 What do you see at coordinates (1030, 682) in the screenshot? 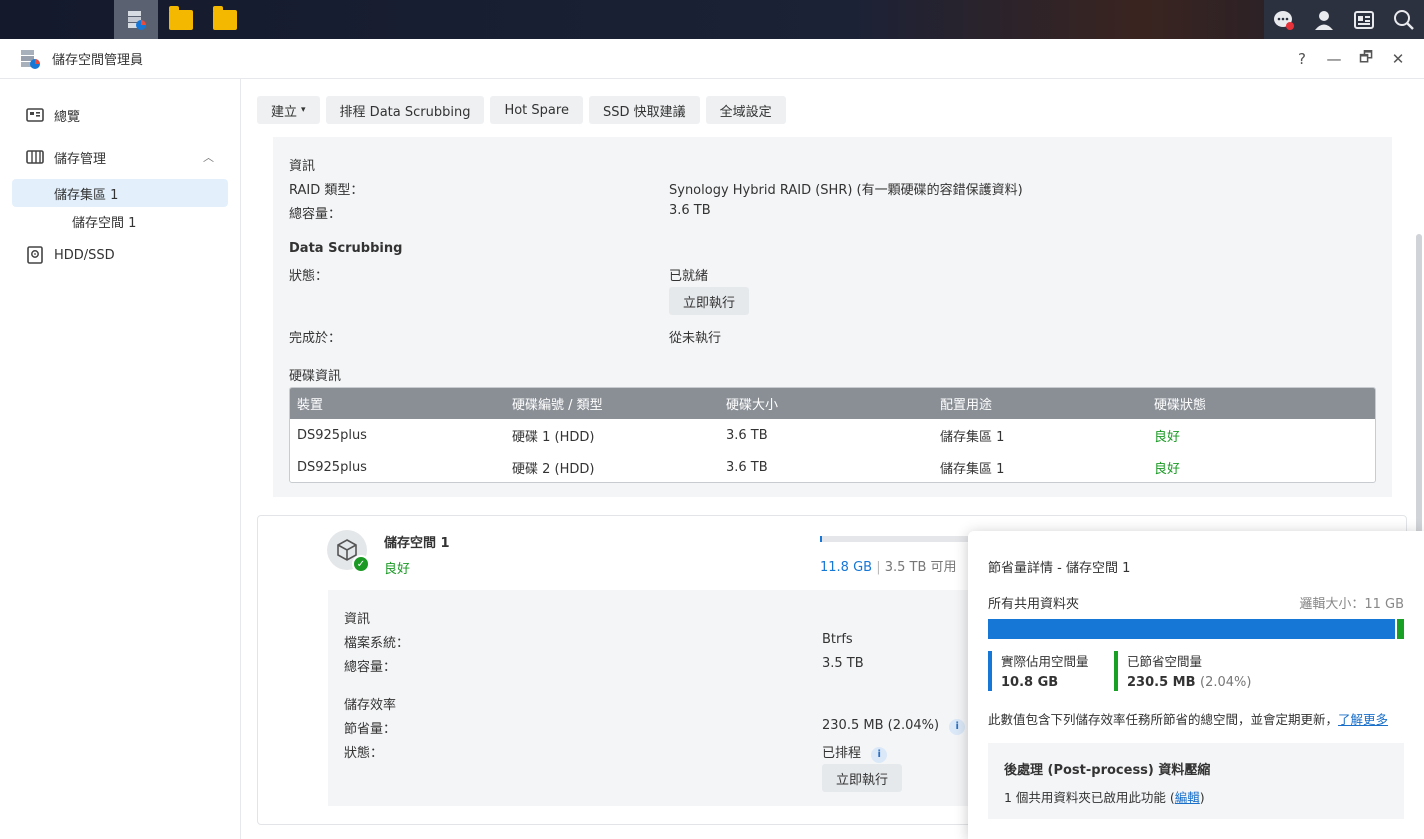
I see `actual-value: 10.8 GB` at bounding box center [1030, 682].